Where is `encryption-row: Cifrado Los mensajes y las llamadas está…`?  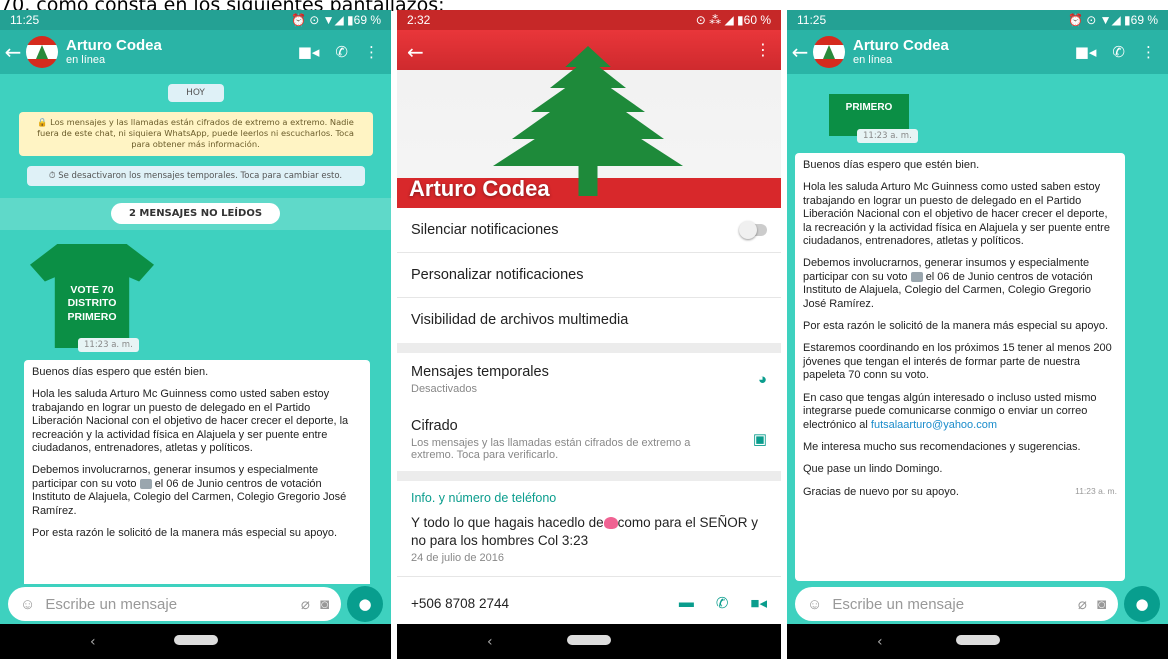
encryption-row: Cifrado Los mensajes y las llamadas está… is located at coordinates (589, 439).